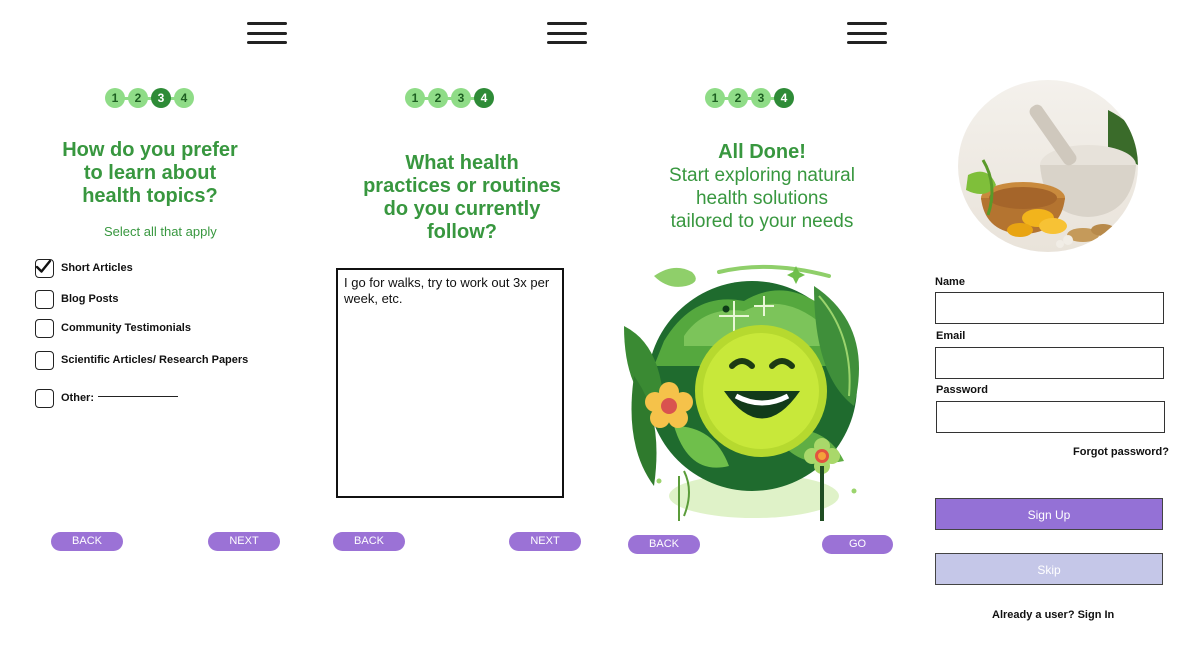  Describe the element at coordinates (950, 282) in the screenshot. I see `name-label: Name` at that location.